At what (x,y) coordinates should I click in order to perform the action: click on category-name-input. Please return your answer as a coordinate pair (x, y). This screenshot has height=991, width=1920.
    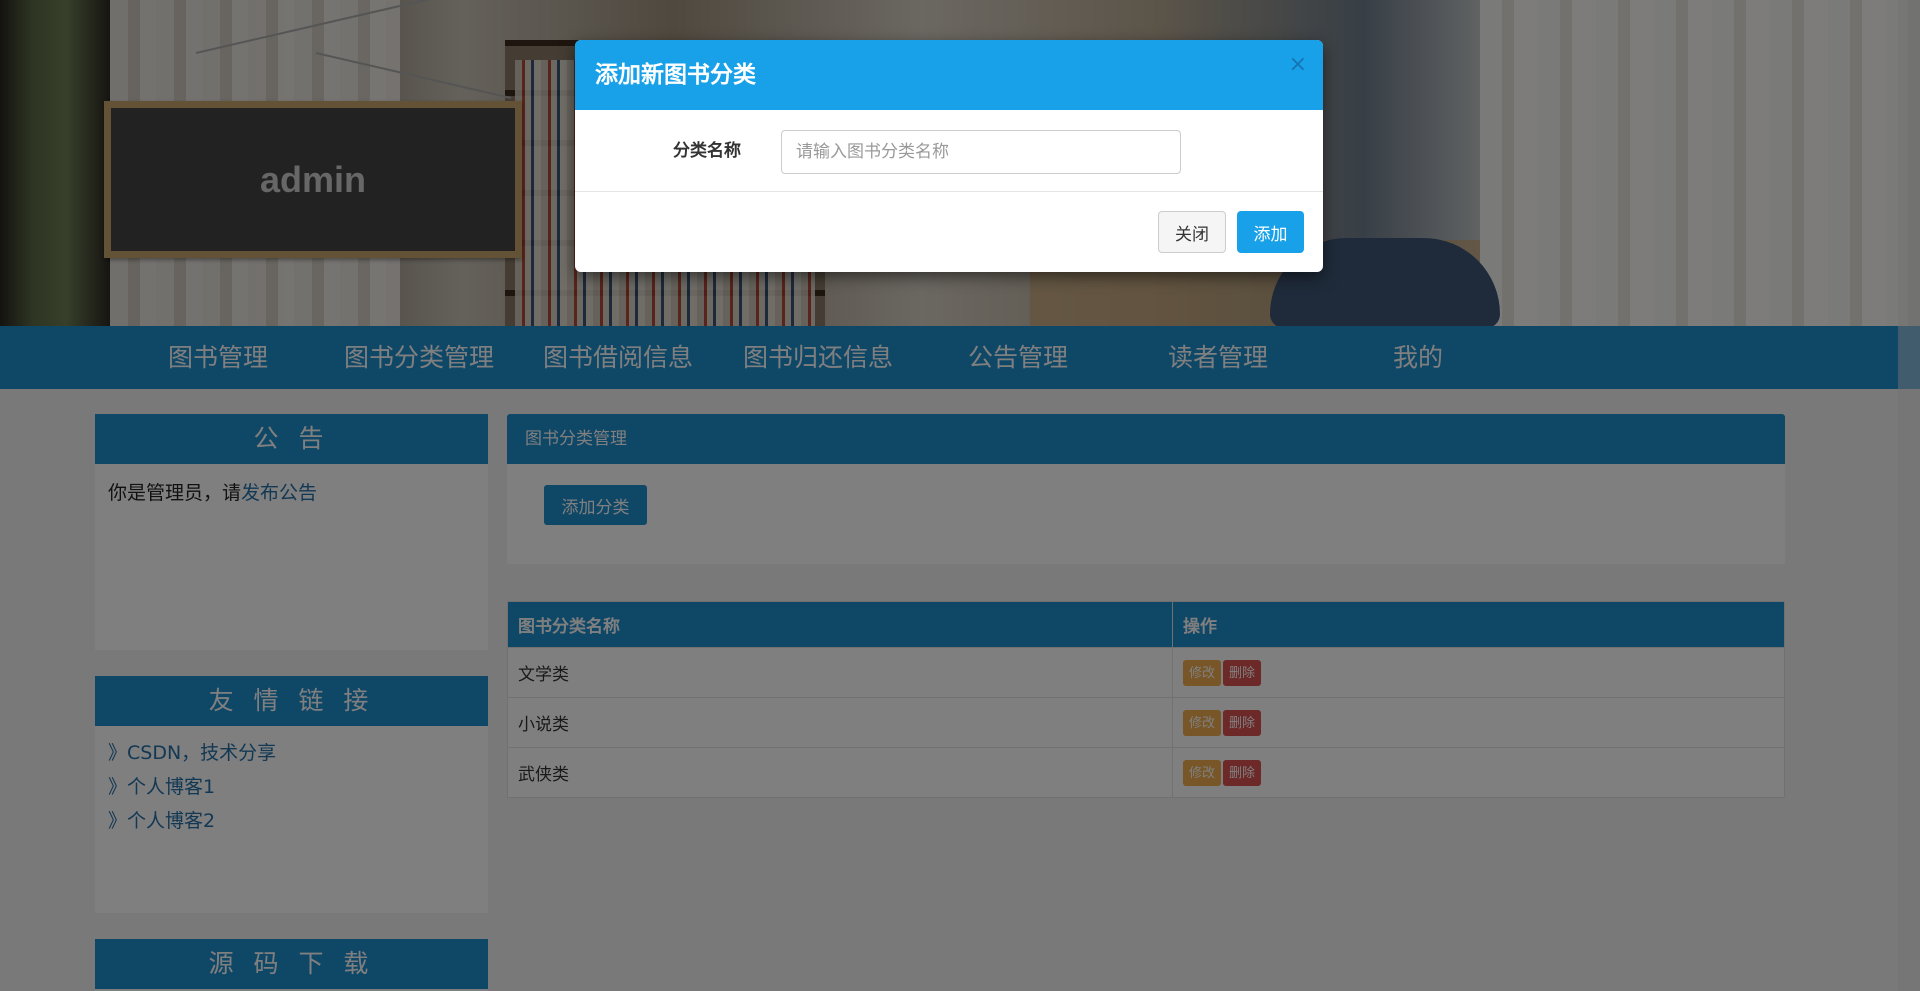
    Looking at the image, I should click on (981, 152).